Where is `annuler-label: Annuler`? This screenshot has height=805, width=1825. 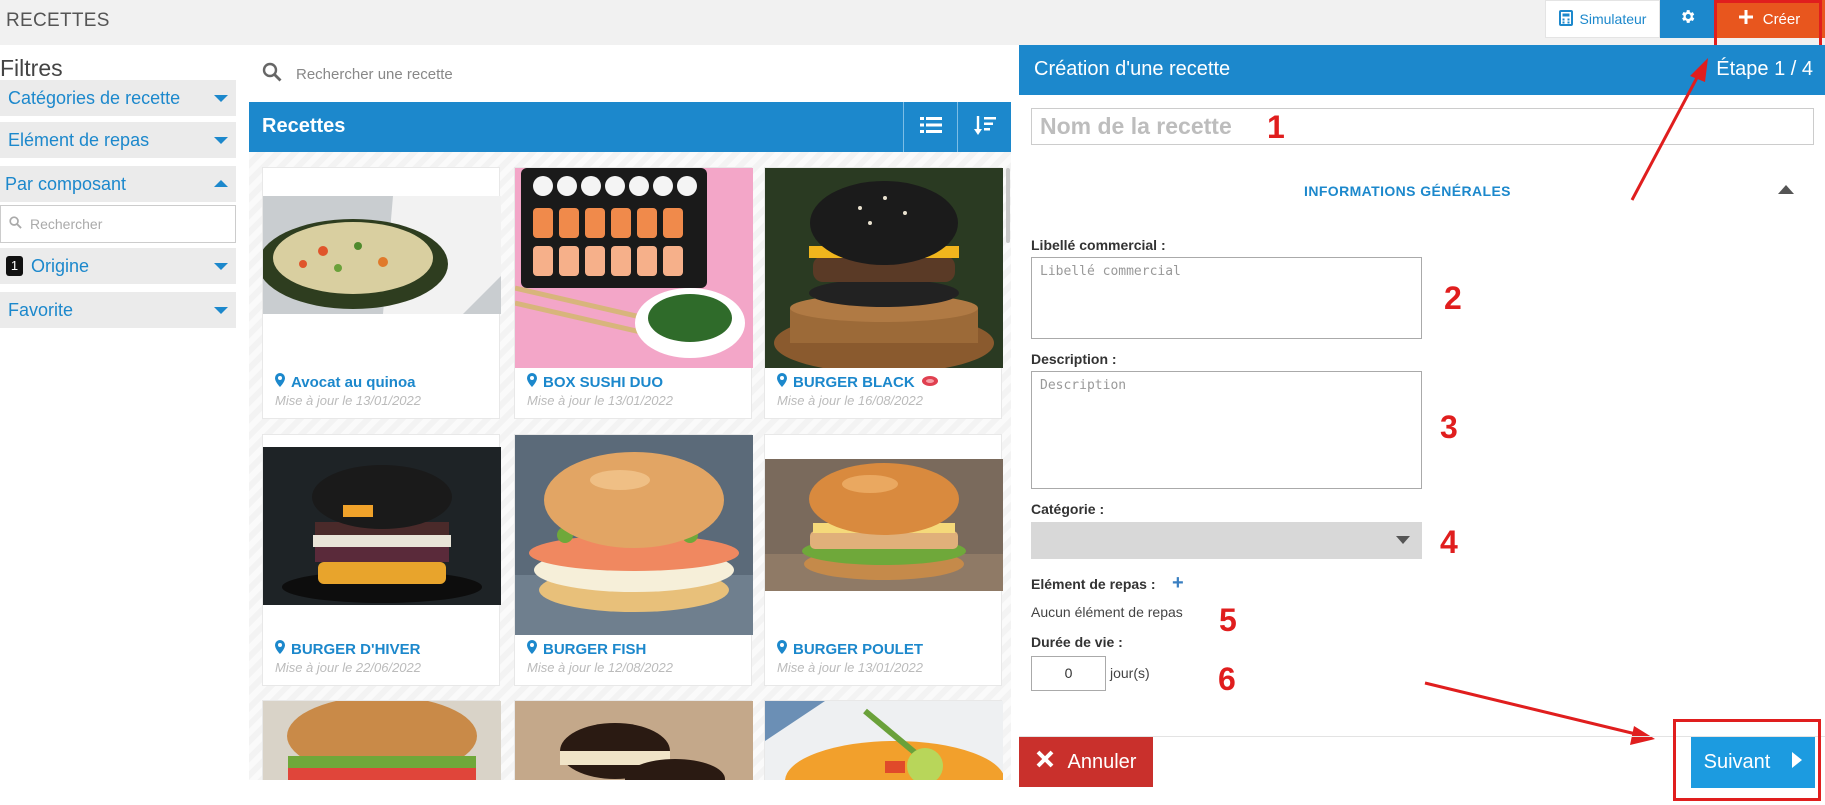 annuler-label: Annuler is located at coordinates (1102, 761).